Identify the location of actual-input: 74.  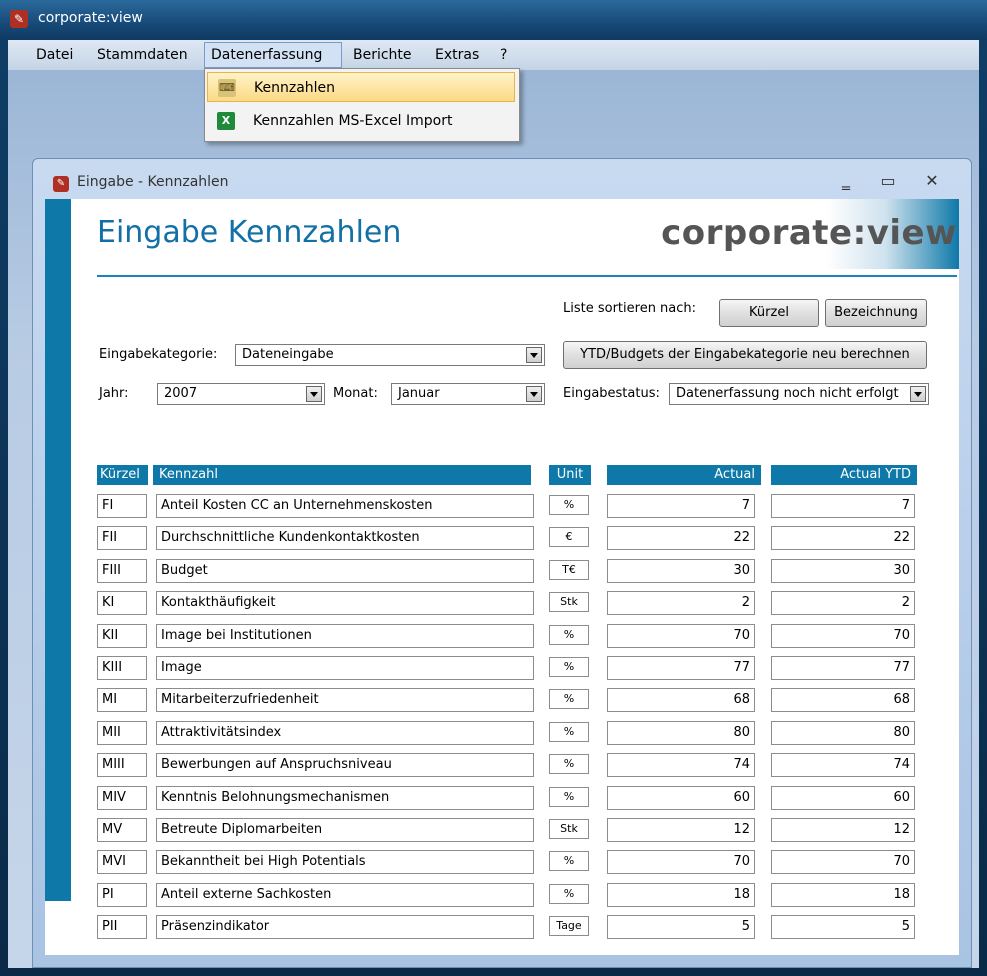
(681, 765).